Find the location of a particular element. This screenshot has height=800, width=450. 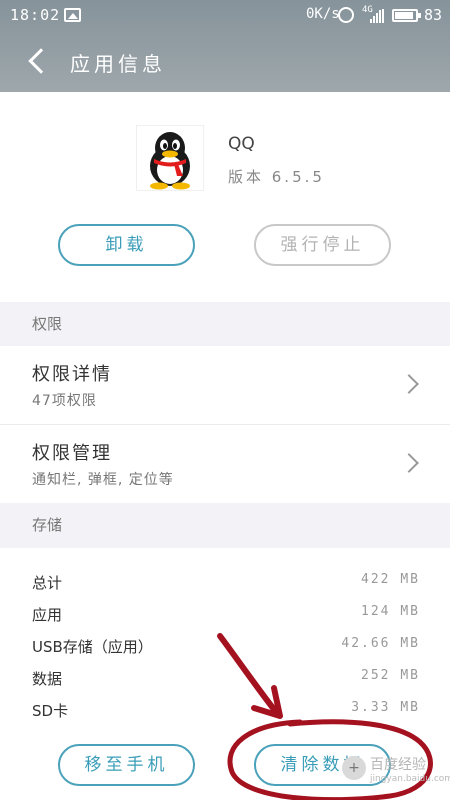

row-subtitle: 通知栏, 弹框, 定位等 is located at coordinates (103, 480).